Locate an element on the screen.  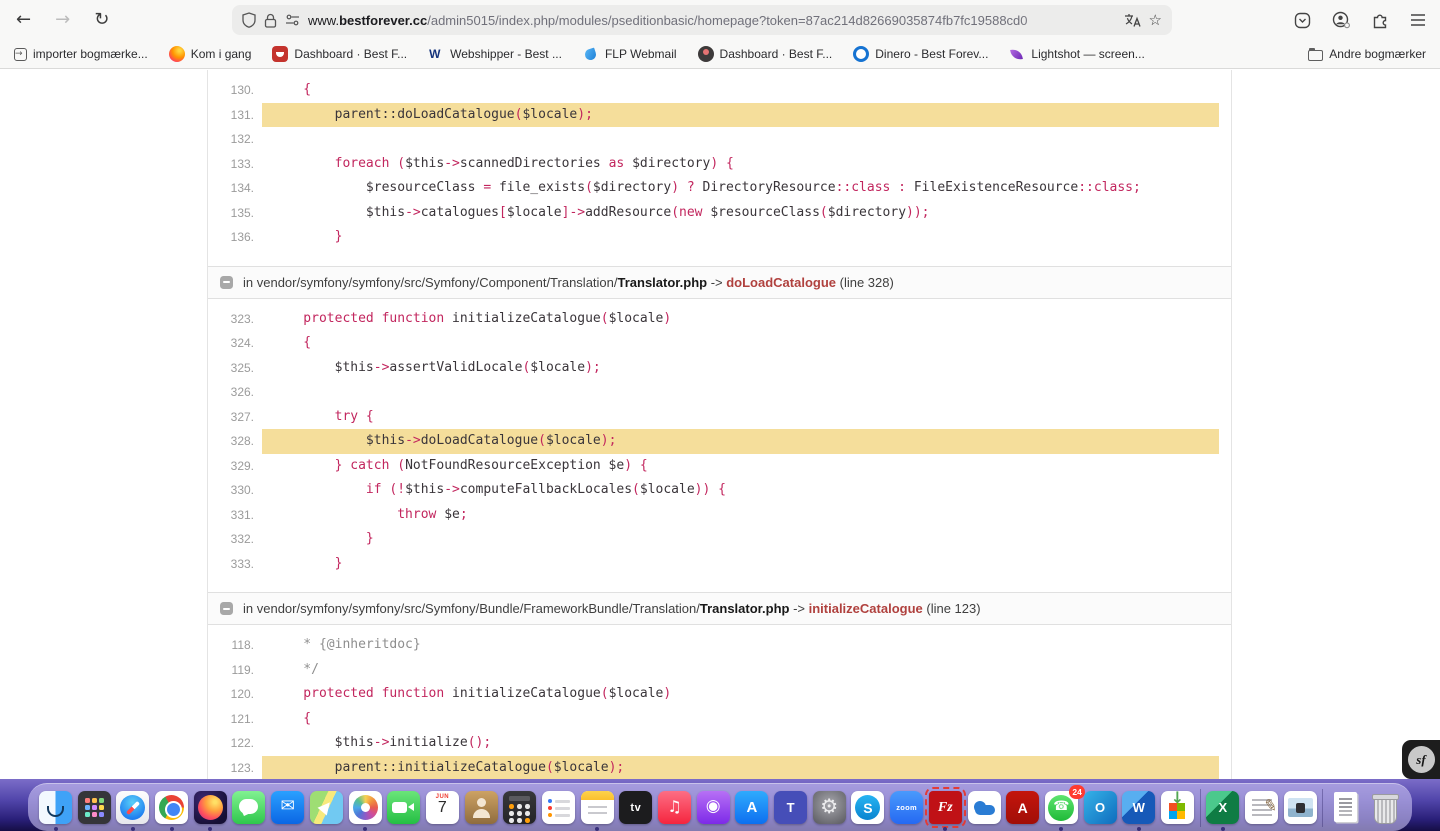
code-line: 333. } is located at coordinates (719, 564).